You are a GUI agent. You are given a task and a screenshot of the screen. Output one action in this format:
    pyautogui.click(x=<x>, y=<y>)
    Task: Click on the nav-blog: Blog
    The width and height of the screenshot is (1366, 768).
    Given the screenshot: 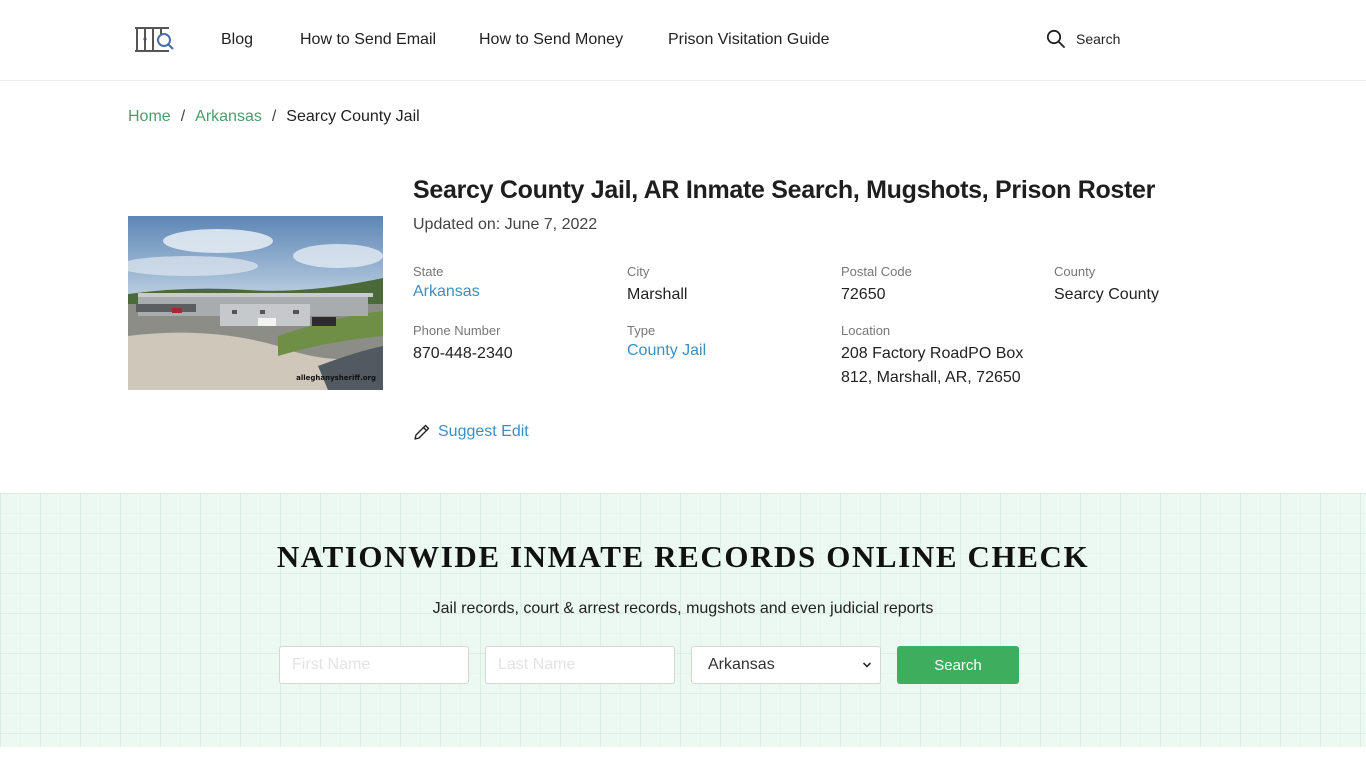 What is the action you would take?
    pyautogui.click(x=237, y=40)
    